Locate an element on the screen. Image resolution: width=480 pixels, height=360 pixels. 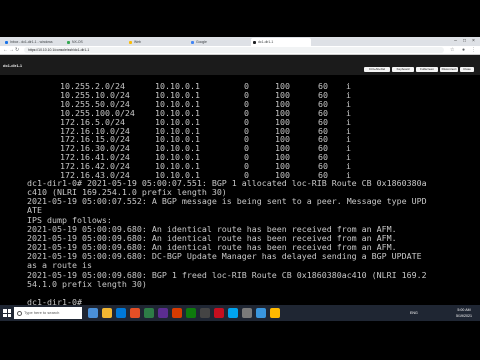
tray-clock: 5:00 AM 5/19/2021 is located at coordinates (464, 313).